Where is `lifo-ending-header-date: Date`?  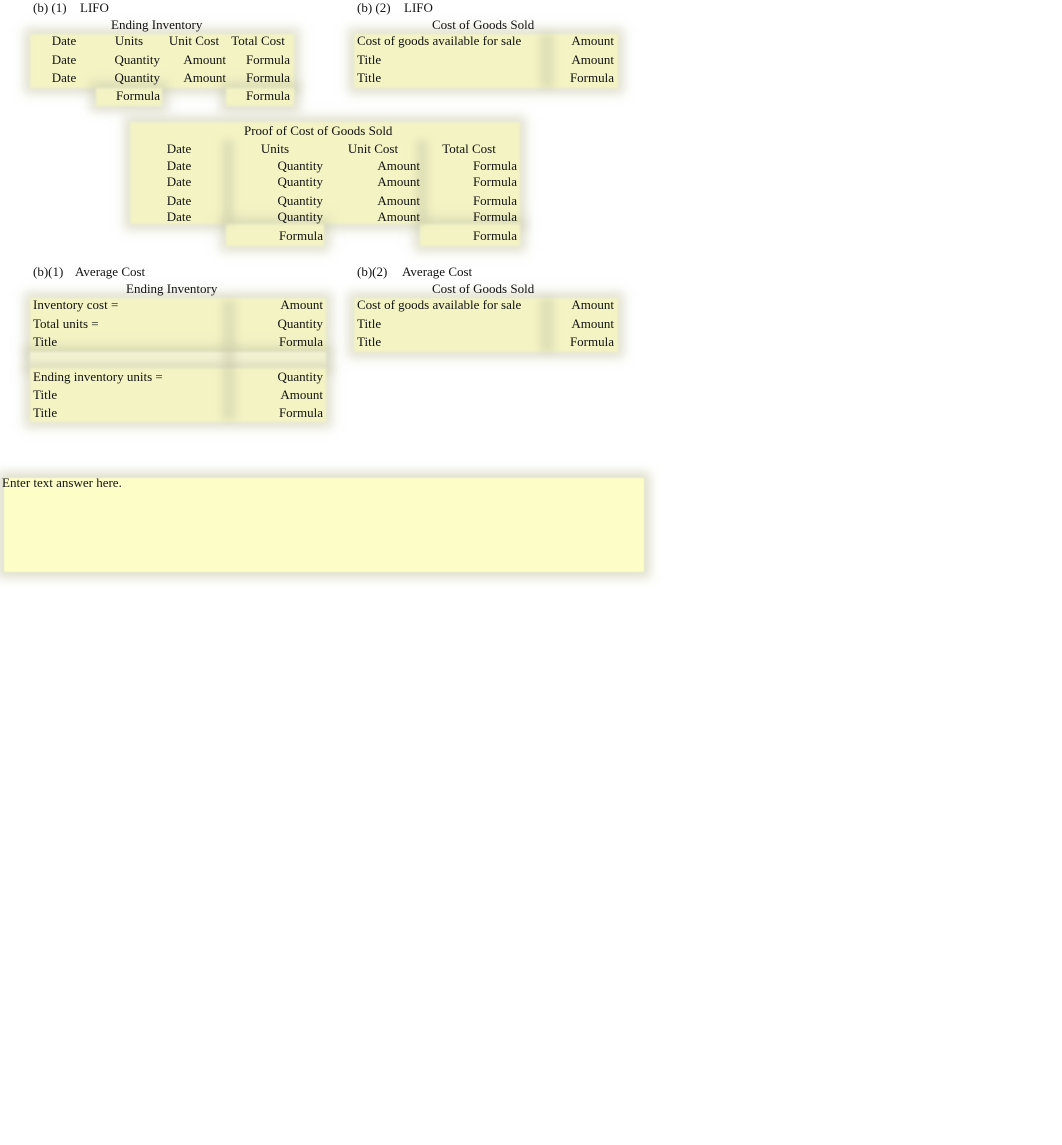 lifo-ending-header-date: Date is located at coordinates (64, 40).